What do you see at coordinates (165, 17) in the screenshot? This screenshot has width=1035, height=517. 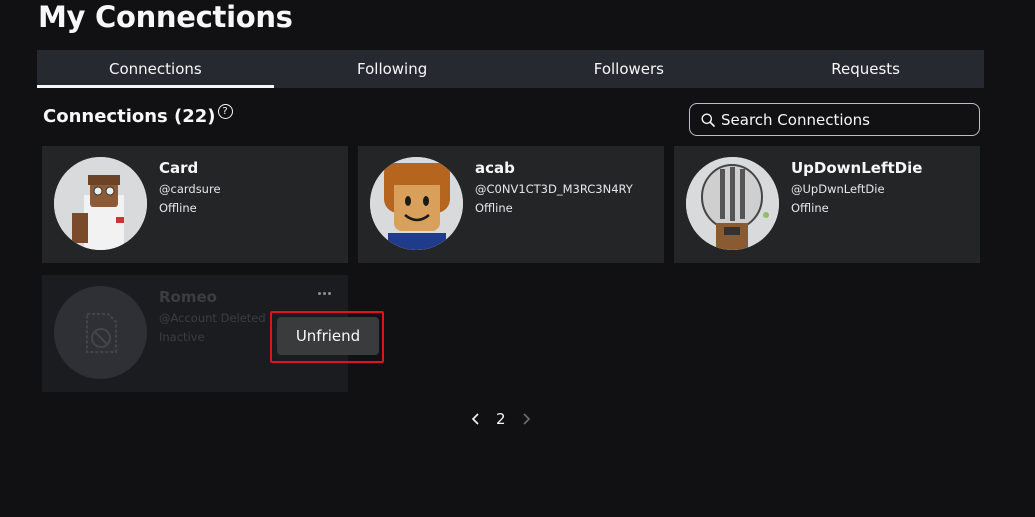 I see `page-title: My Connections` at bounding box center [165, 17].